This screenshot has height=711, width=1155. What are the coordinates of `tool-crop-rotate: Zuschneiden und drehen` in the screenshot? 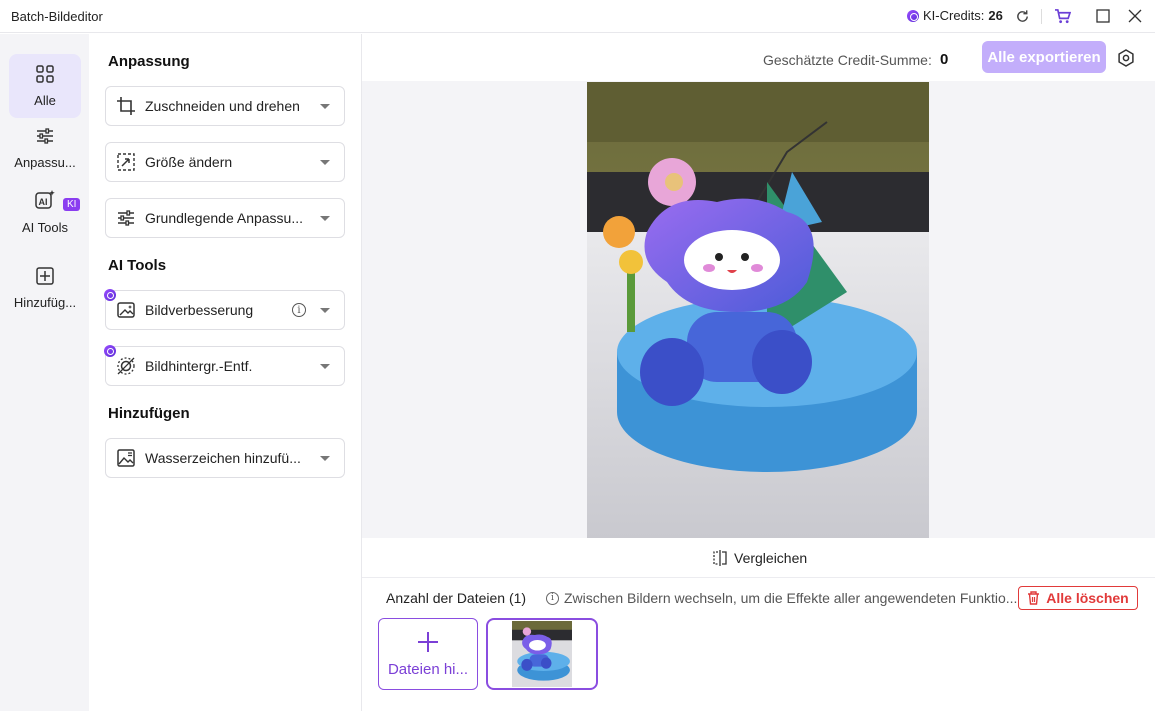 It's located at (225, 106).